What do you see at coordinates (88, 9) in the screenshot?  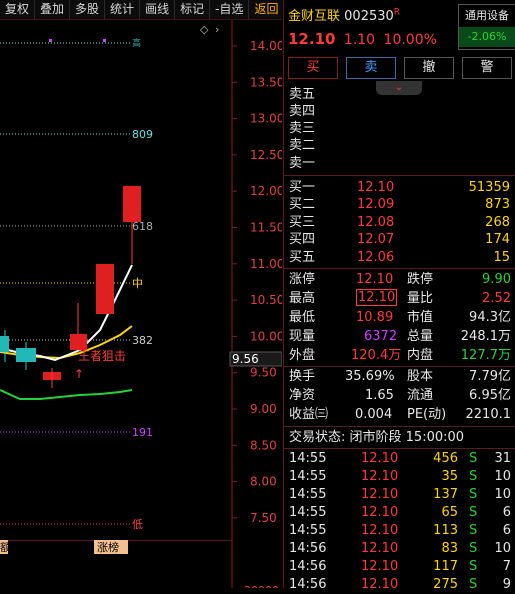 I see `toolbar-multi-stock-button: 多股` at bounding box center [88, 9].